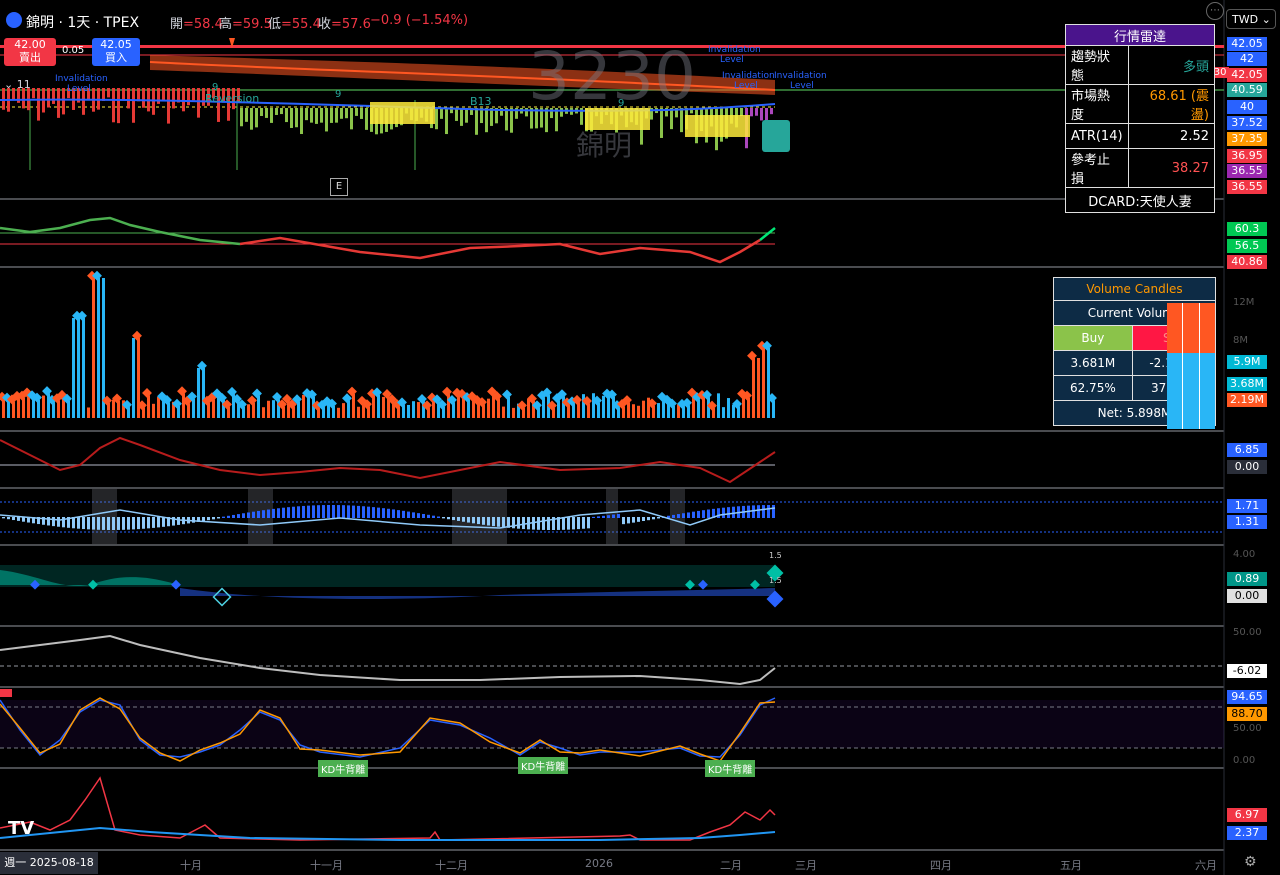  Describe the element at coordinates (1140, 200) in the screenshot. I see `radar-footer: DCARD:天使人妻` at that location.